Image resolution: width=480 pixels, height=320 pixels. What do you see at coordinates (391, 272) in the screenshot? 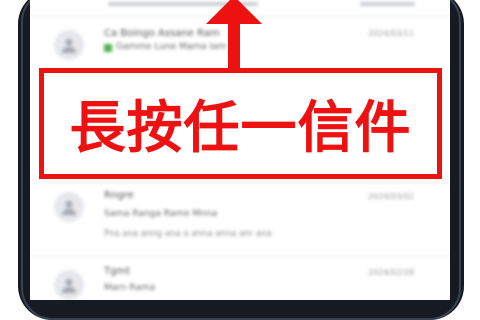
I see `email-date: 2024/02/28` at bounding box center [391, 272].